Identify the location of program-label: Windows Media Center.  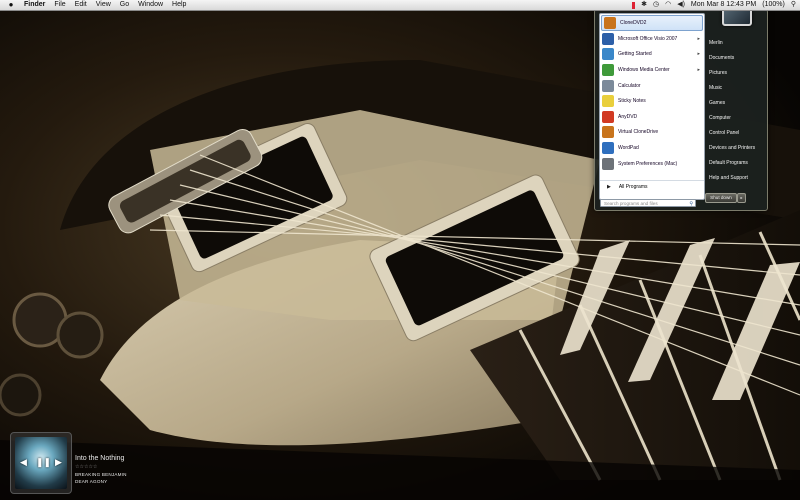
(644, 69).